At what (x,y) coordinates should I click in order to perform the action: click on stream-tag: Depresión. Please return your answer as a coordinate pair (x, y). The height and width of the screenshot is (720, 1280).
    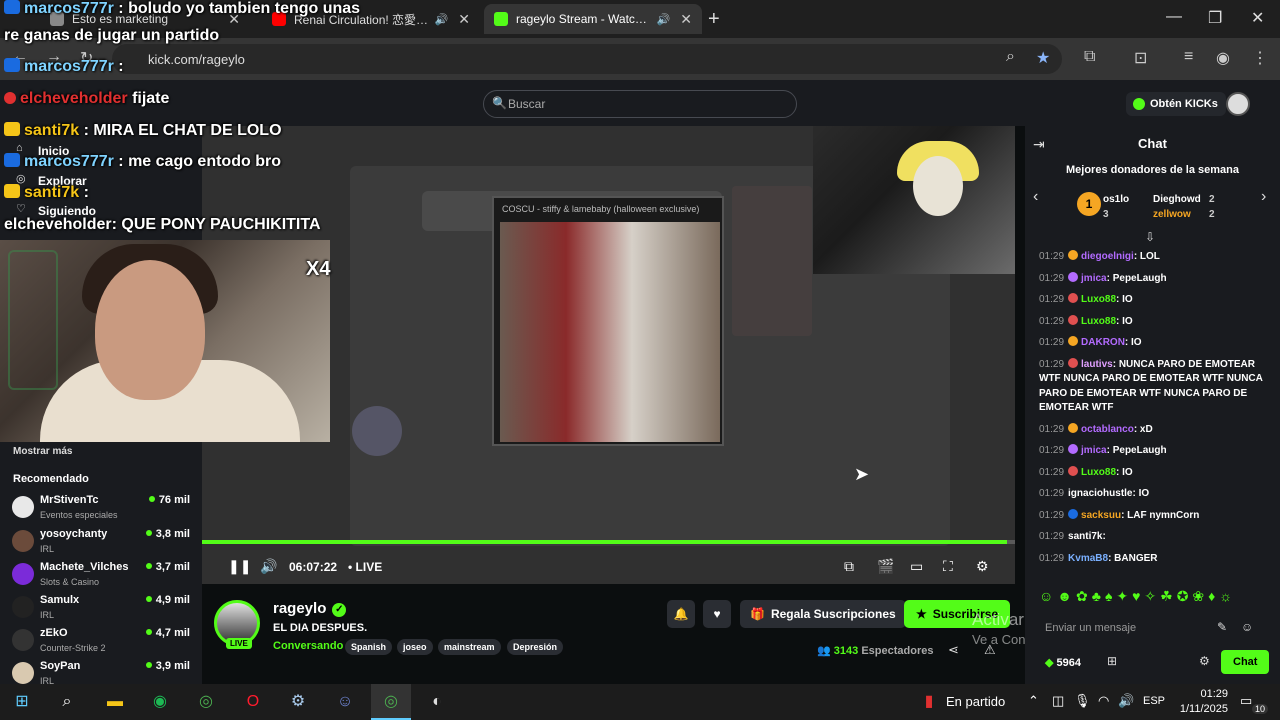
    Looking at the image, I should click on (535, 647).